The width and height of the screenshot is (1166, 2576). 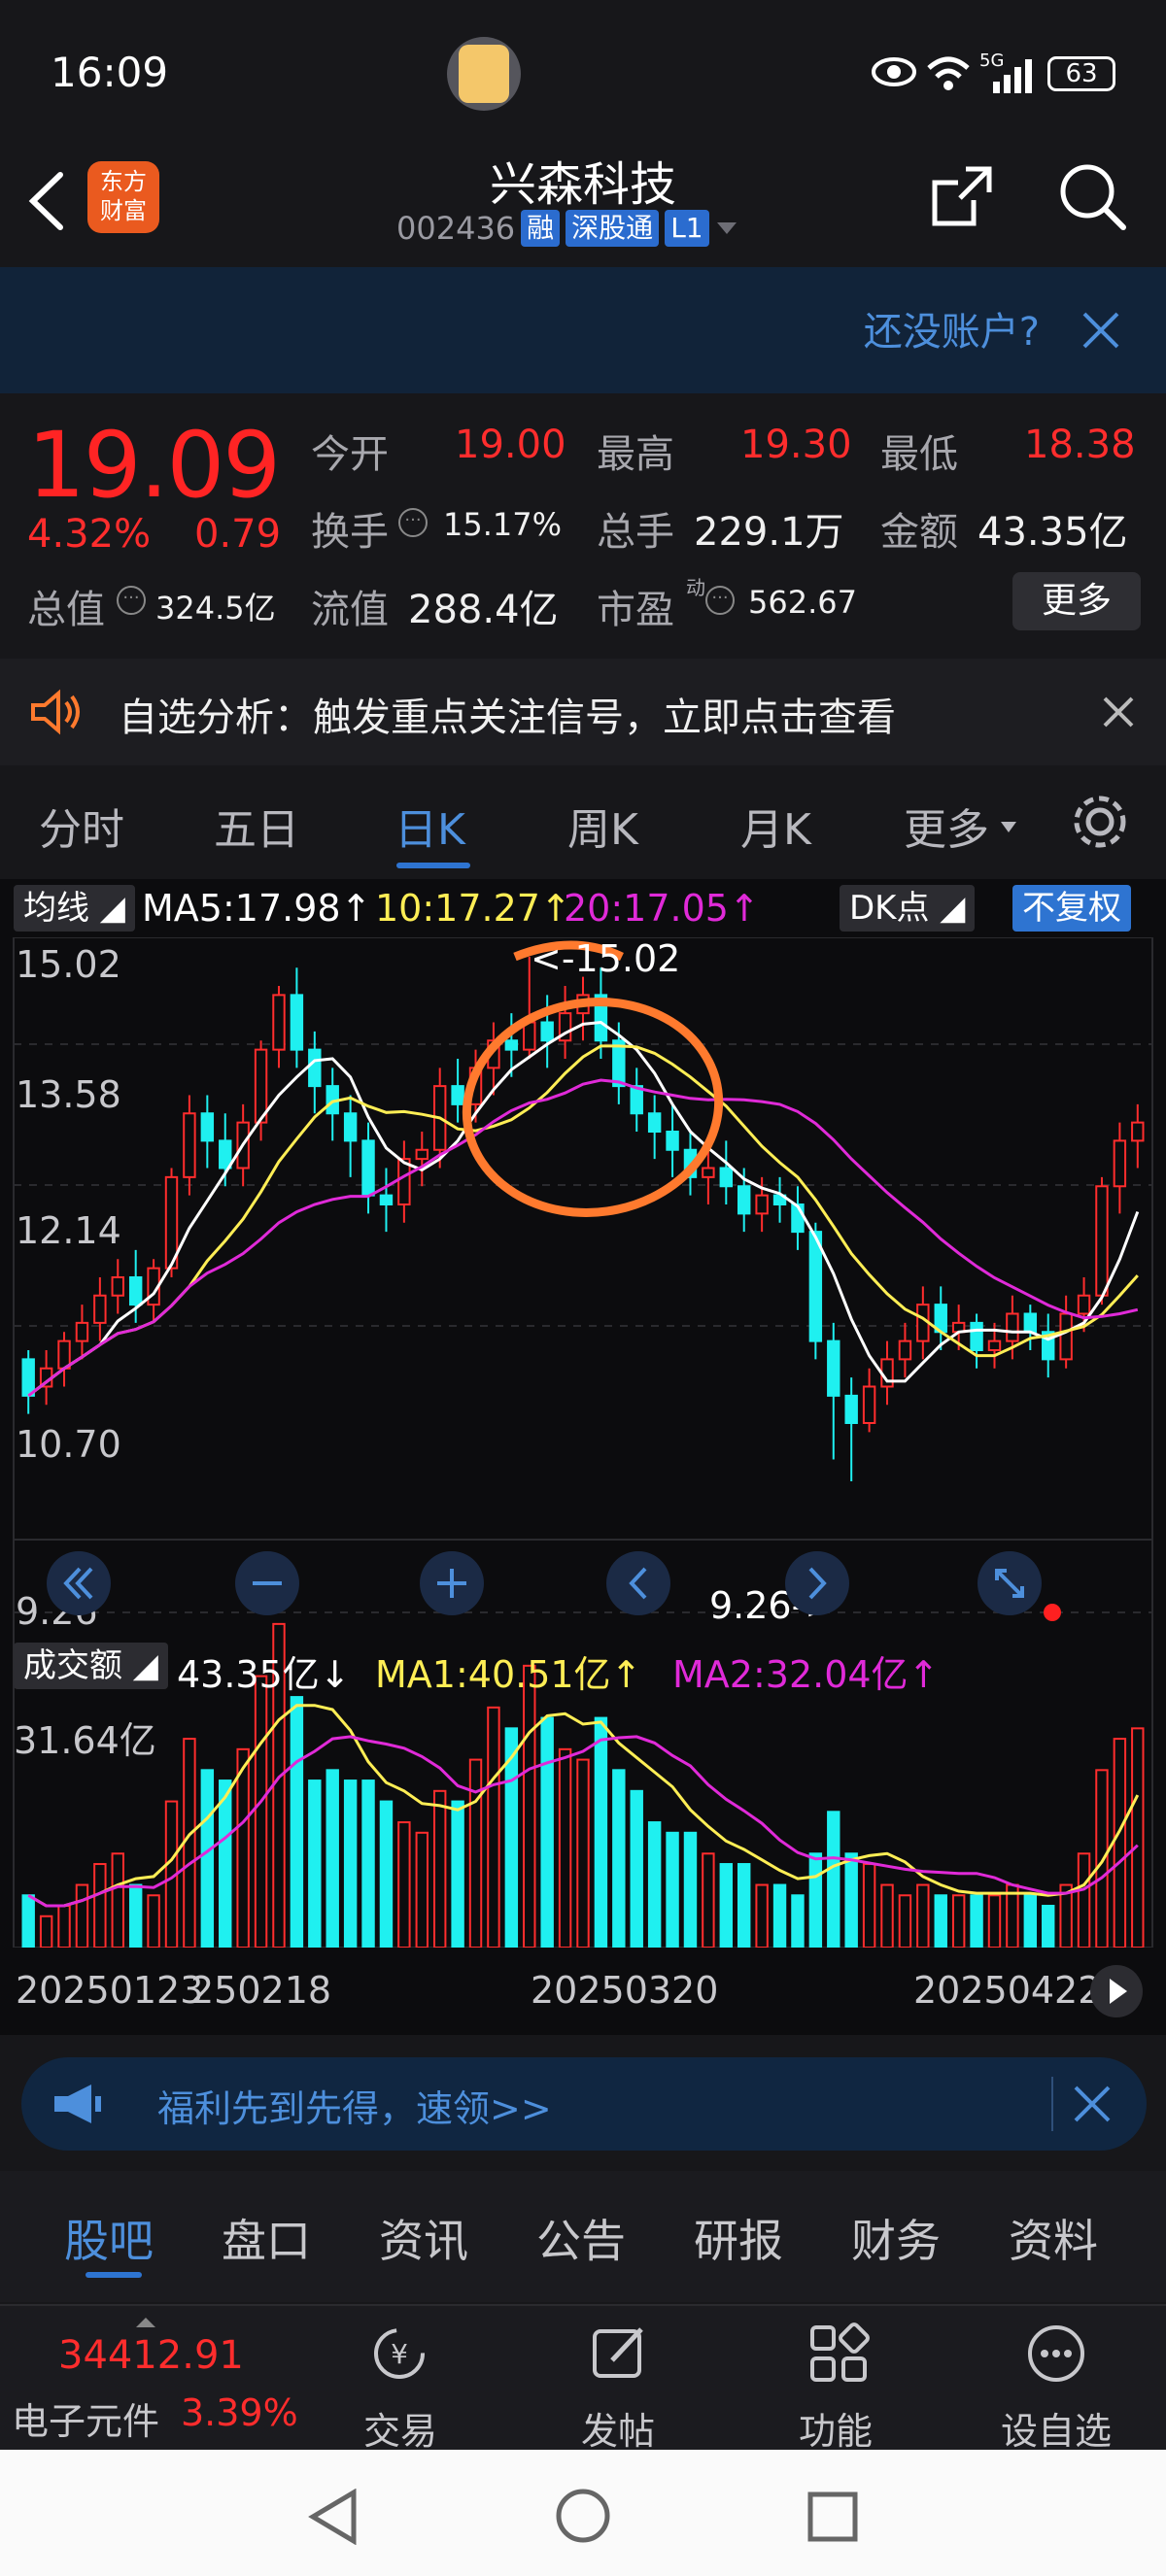 What do you see at coordinates (1100, 822) in the screenshot?
I see `gear-icon` at bounding box center [1100, 822].